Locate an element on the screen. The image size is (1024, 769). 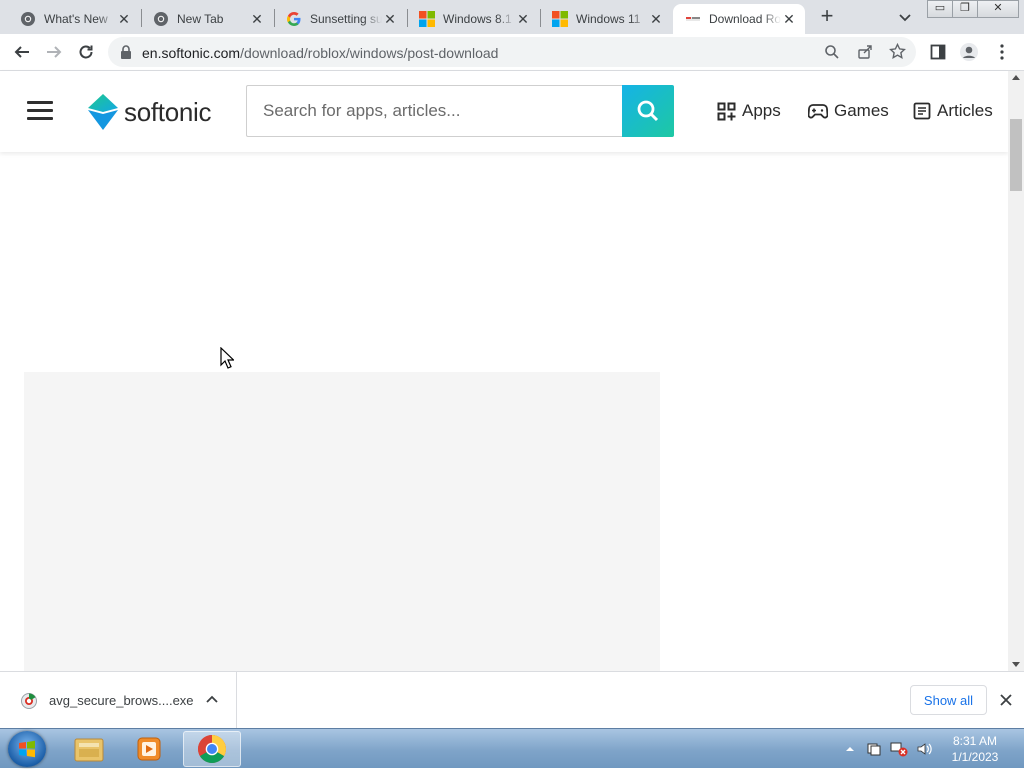
article-icon is located at coordinates (922, 111).